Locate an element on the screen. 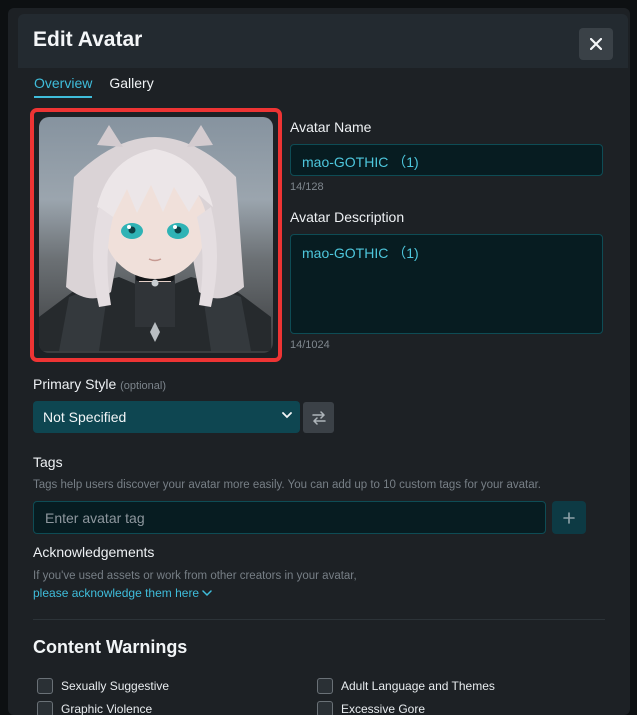  primary-style-selected: Not Specified is located at coordinates (85, 417).